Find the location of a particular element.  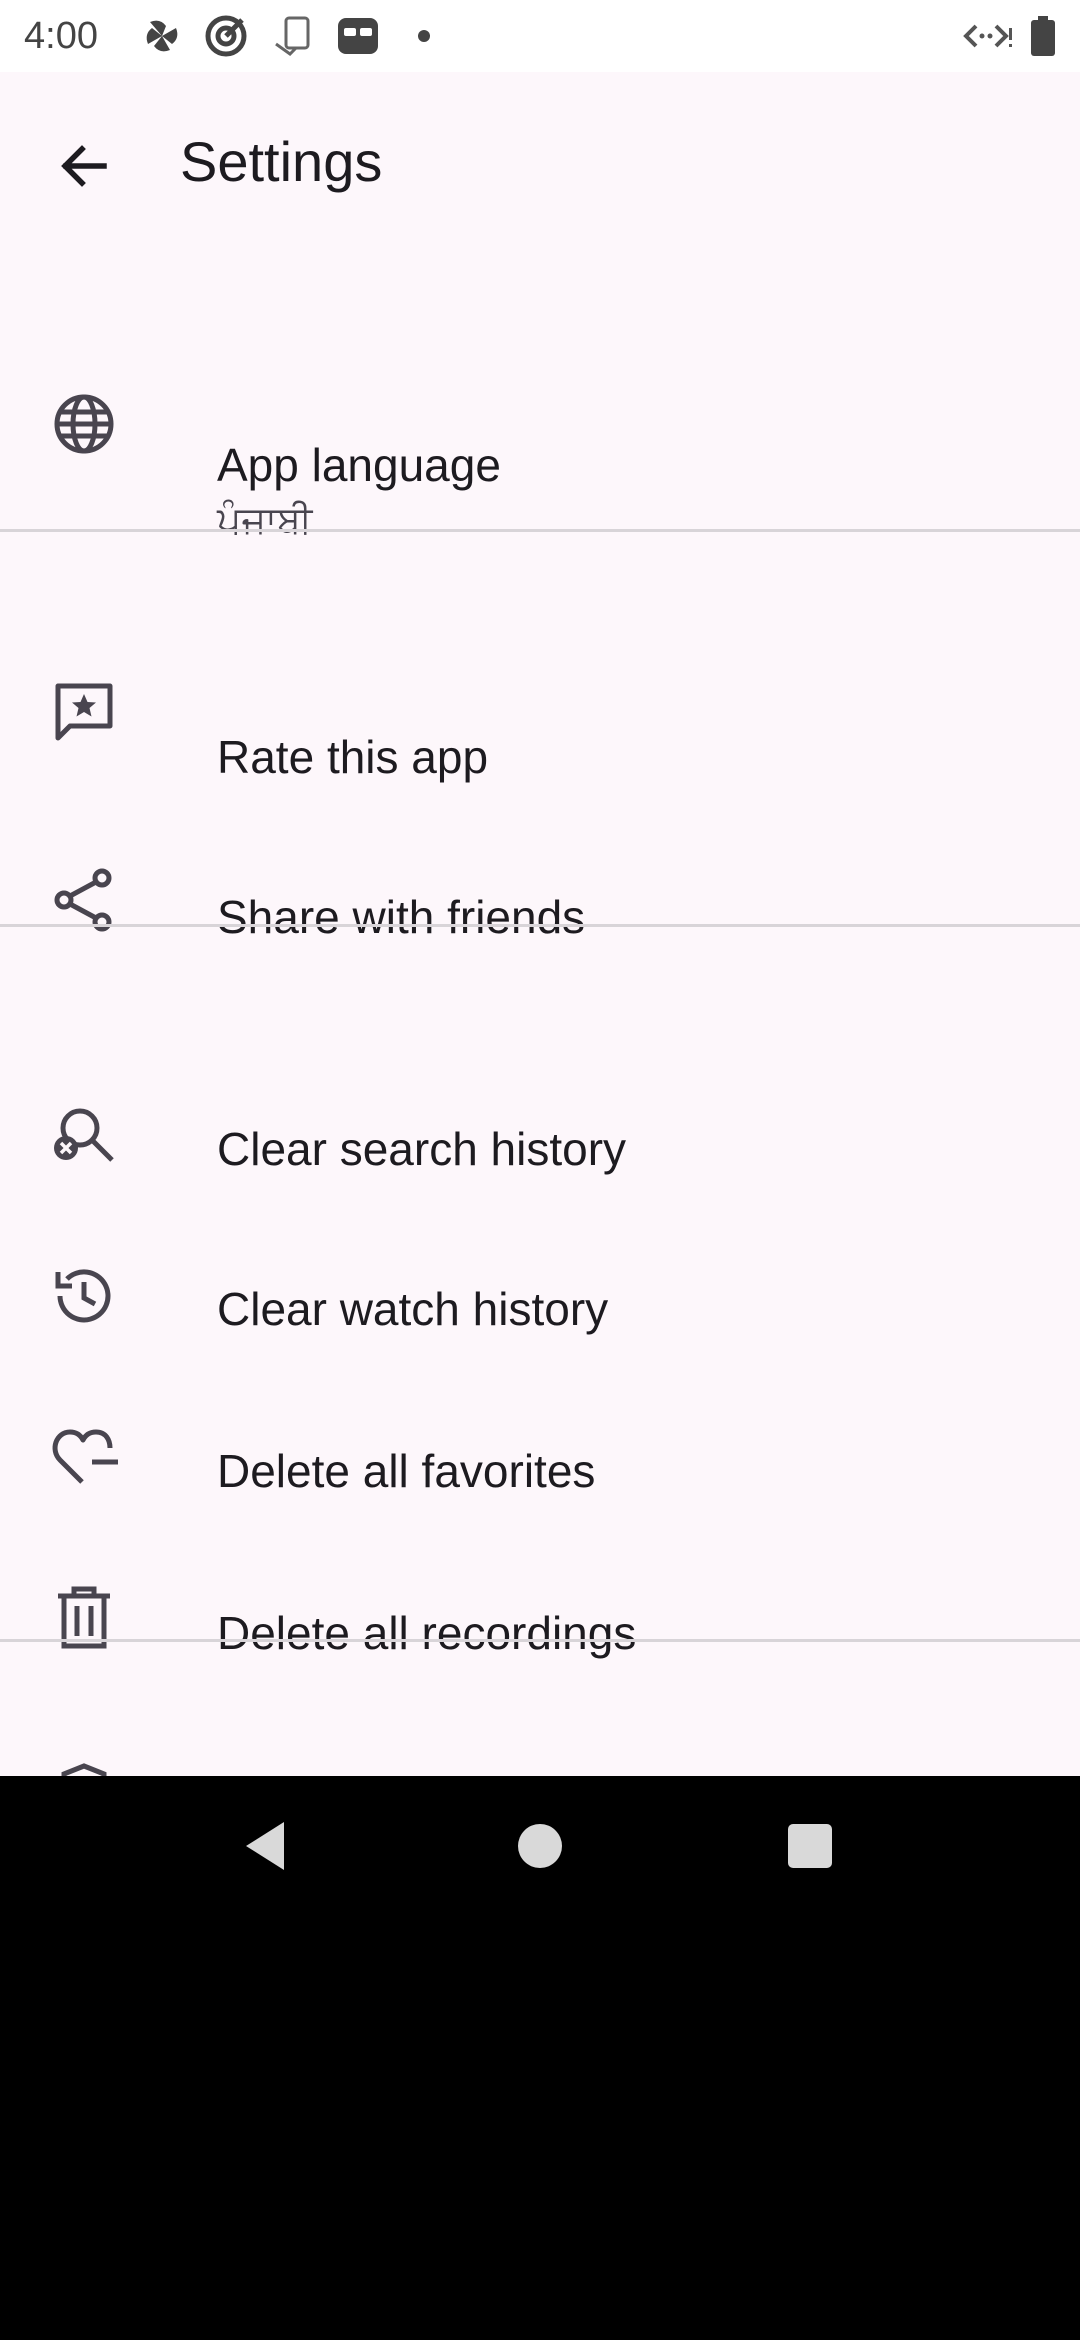

nav-home-button is located at coordinates (540, 1846).